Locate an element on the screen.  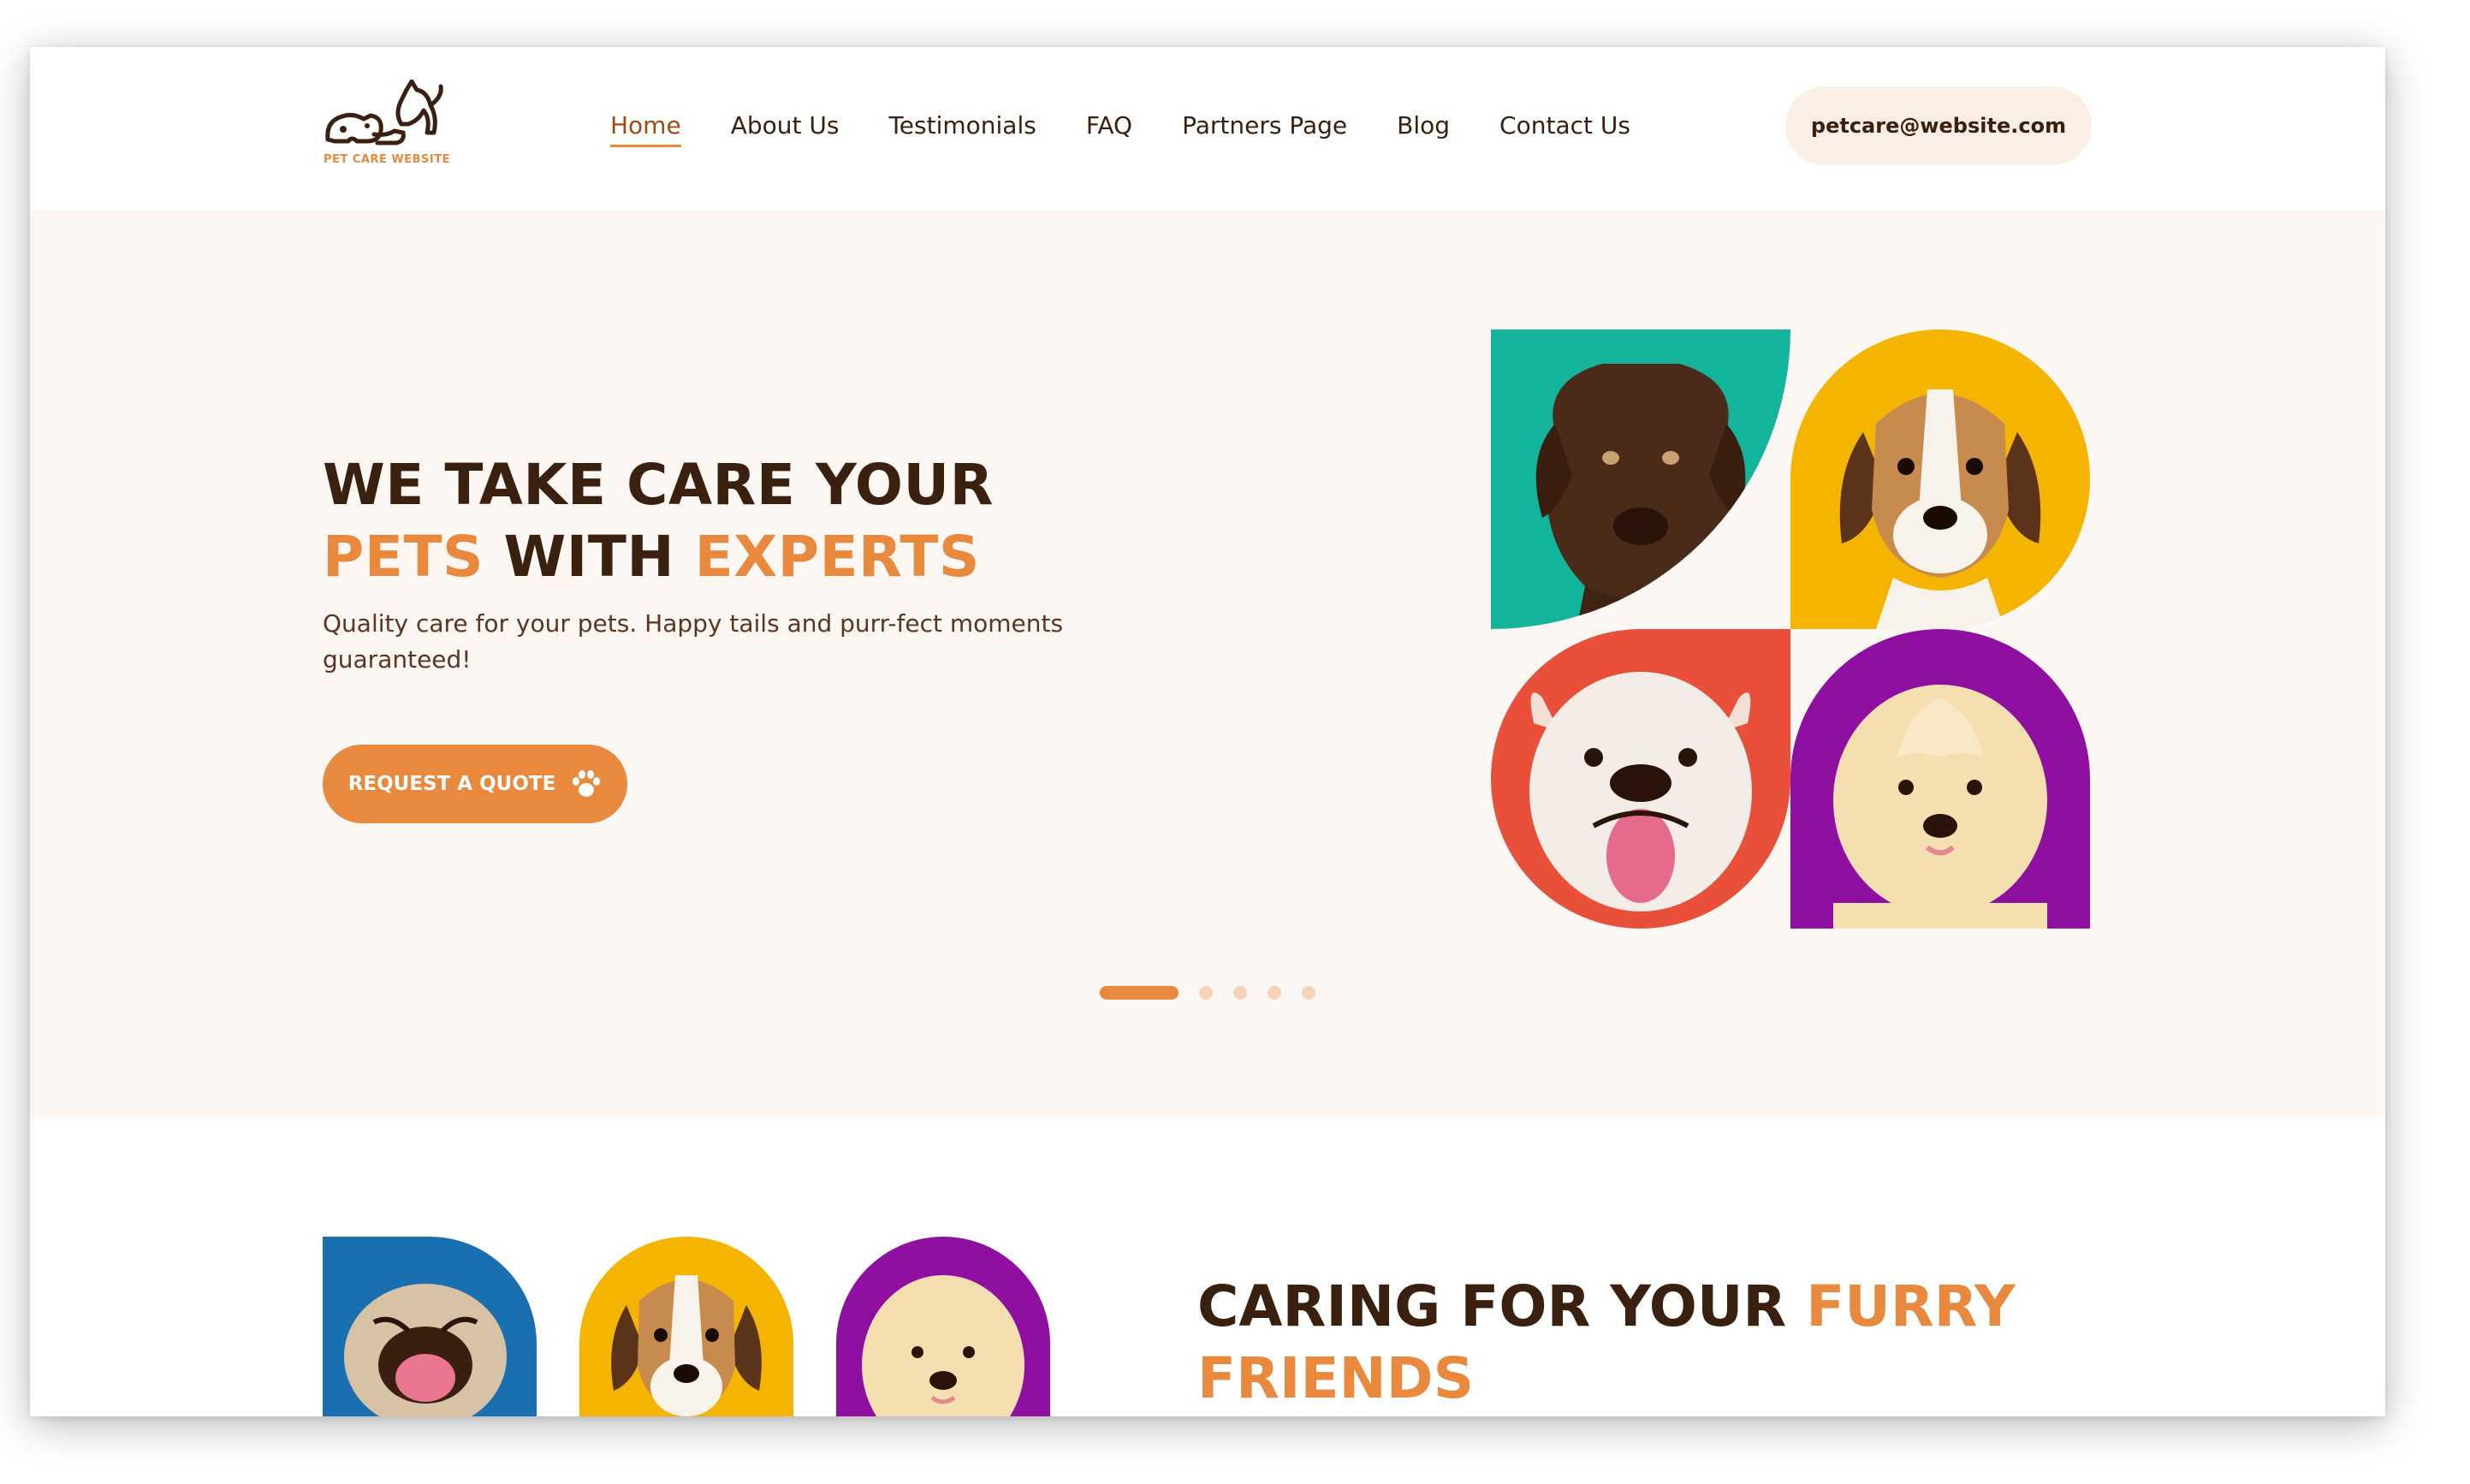
hero-title-line1: WE TAKE CARE YOUR is located at coordinates (658, 485).